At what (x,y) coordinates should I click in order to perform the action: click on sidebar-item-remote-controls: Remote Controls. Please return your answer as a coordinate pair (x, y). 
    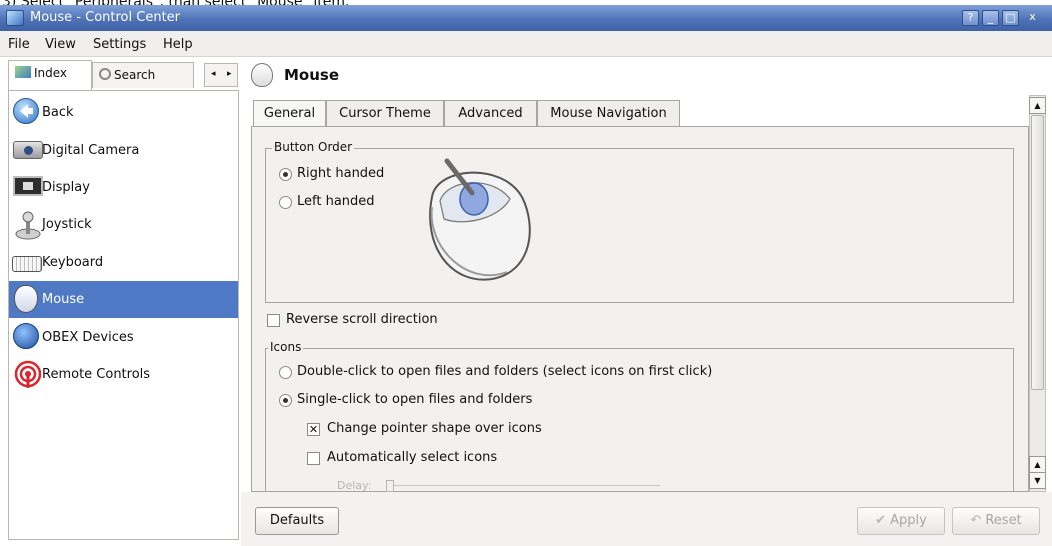
    Looking at the image, I should click on (123, 374).